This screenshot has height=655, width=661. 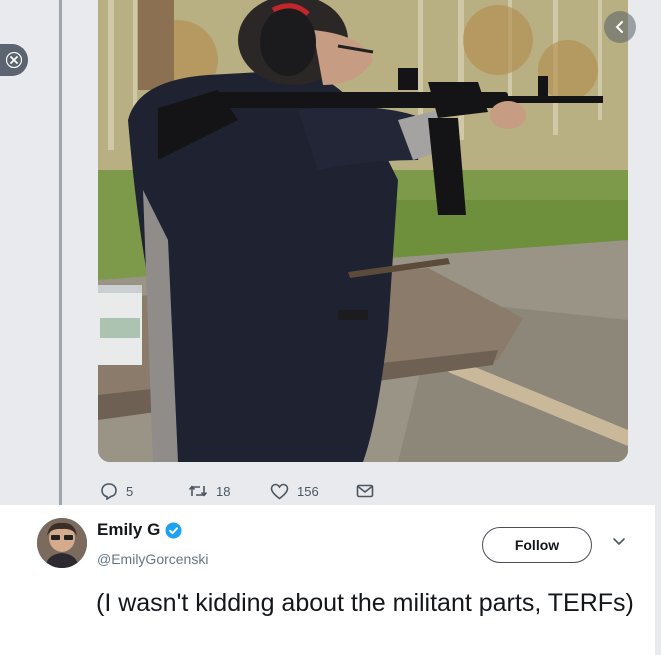 I want to click on user-handle: @EmilyGorcenski, so click(x=152, y=559).